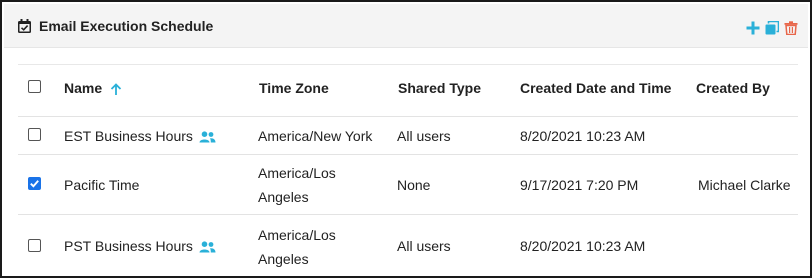  Describe the element at coordinates (744, 185) in the screenshot. I see `row-created-by: Michael Clarke` at that location.